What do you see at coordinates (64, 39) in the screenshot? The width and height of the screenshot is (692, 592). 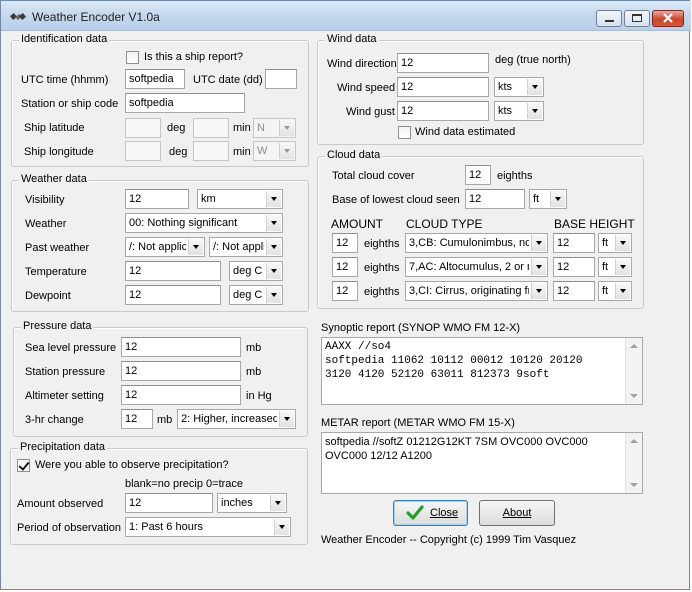 I see `identification-legend: Identification data` at bounding box center [64, 39].